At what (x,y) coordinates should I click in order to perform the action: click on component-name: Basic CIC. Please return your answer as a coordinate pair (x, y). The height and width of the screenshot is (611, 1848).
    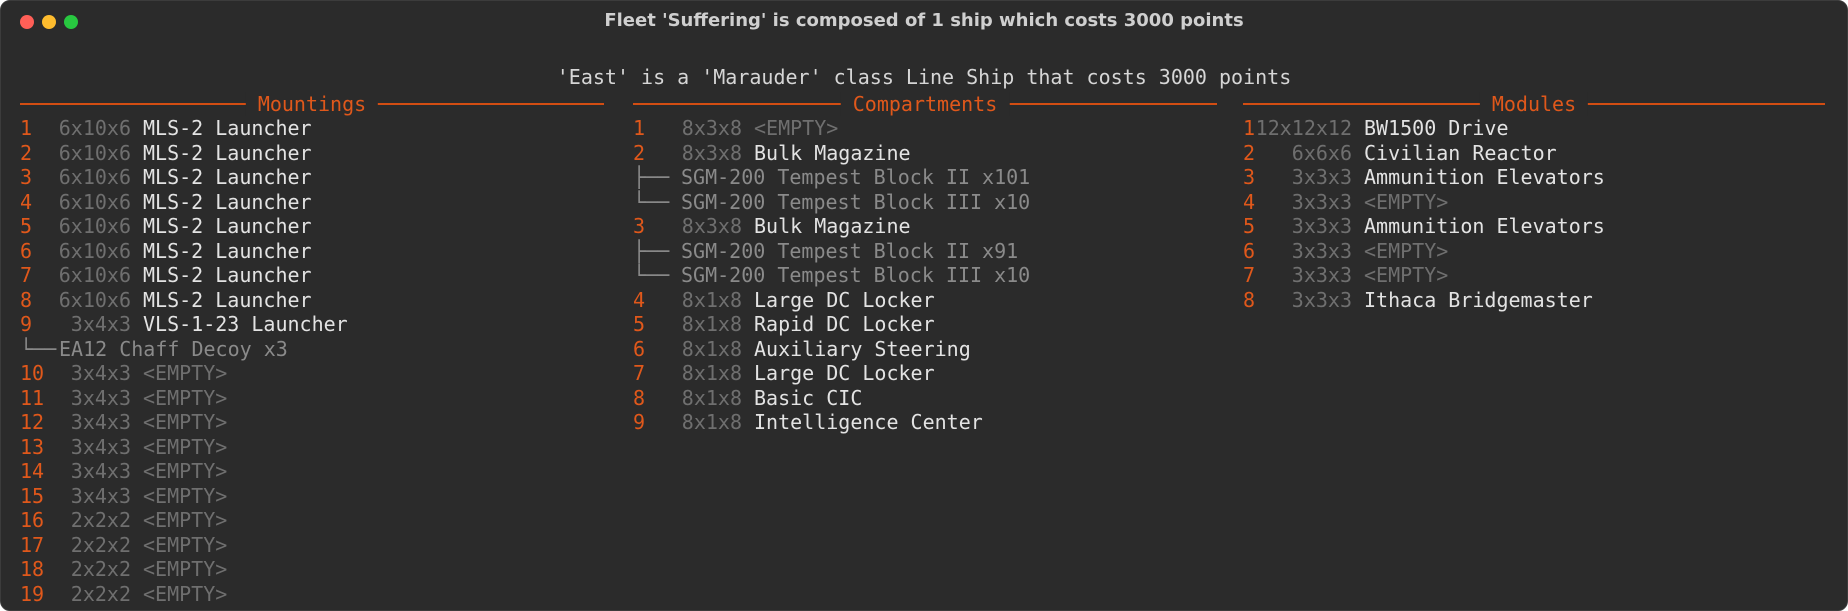
    Looking at the image, I should click on (808, 397).